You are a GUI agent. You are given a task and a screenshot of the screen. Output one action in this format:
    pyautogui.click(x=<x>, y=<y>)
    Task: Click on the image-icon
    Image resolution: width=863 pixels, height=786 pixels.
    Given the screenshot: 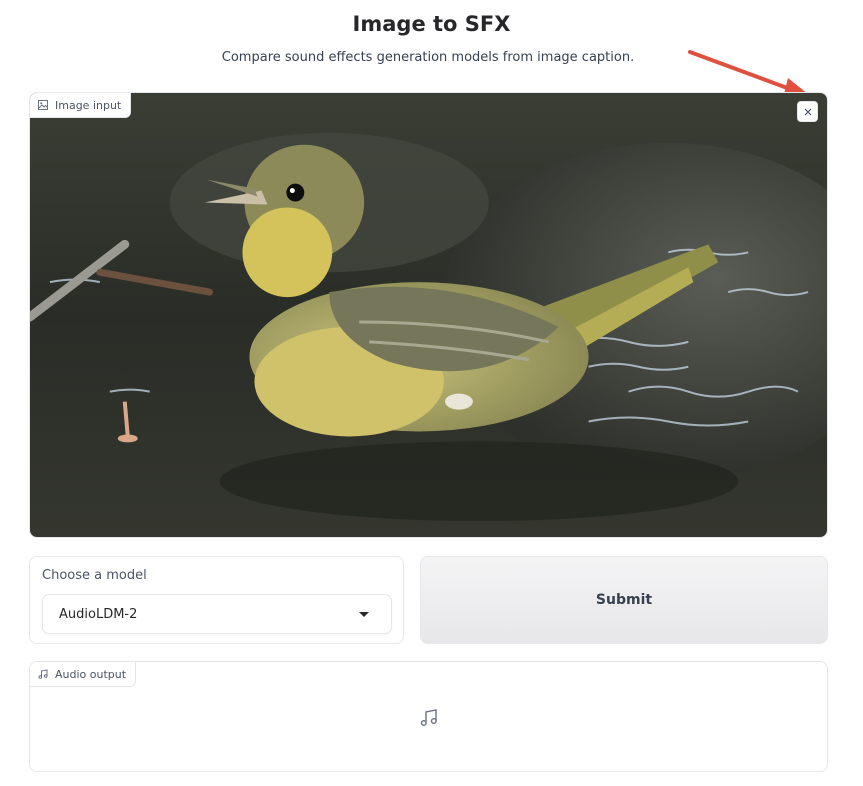 What is the action you would take?
    pyautogui.click(x=43, y=105)
    